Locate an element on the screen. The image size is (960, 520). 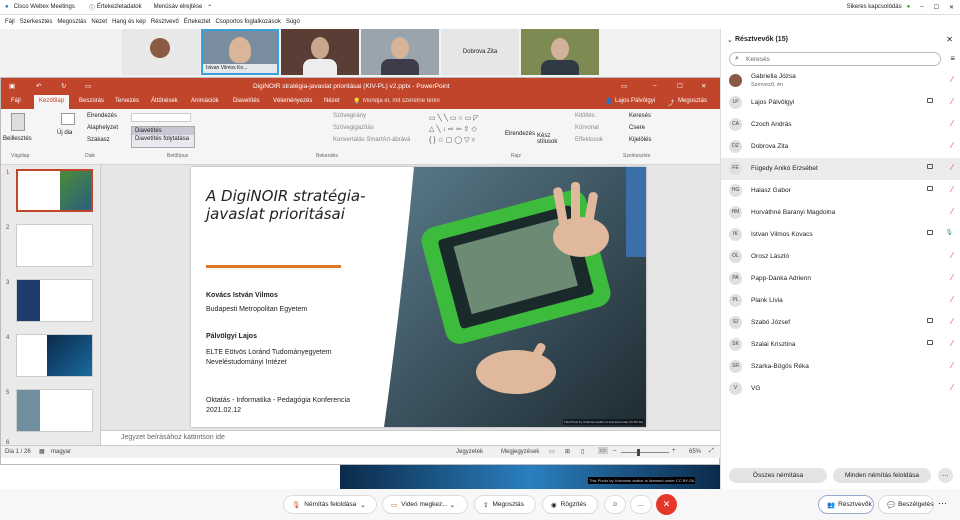
fit-slide-icon: ⤢ is located at coordinates (711, 451).